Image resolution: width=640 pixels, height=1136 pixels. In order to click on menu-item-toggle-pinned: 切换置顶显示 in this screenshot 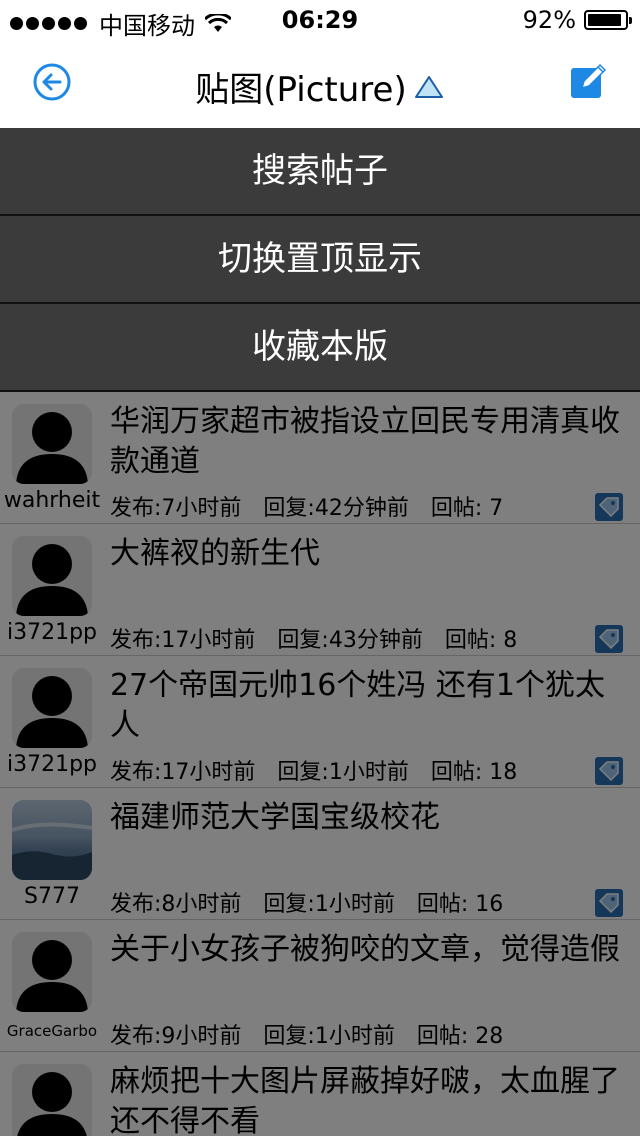, I will do `click(320, 260)`.